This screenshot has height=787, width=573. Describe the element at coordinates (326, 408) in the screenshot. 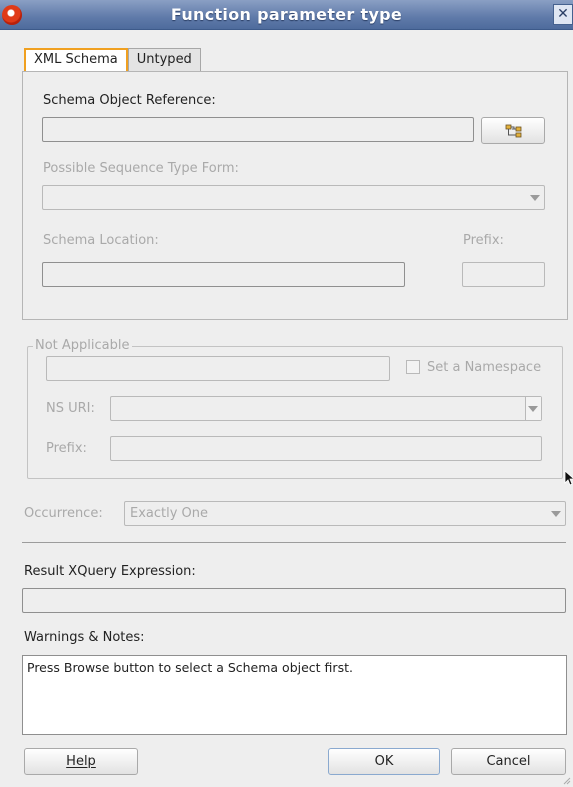

I see `ns-uri-select` at that location.